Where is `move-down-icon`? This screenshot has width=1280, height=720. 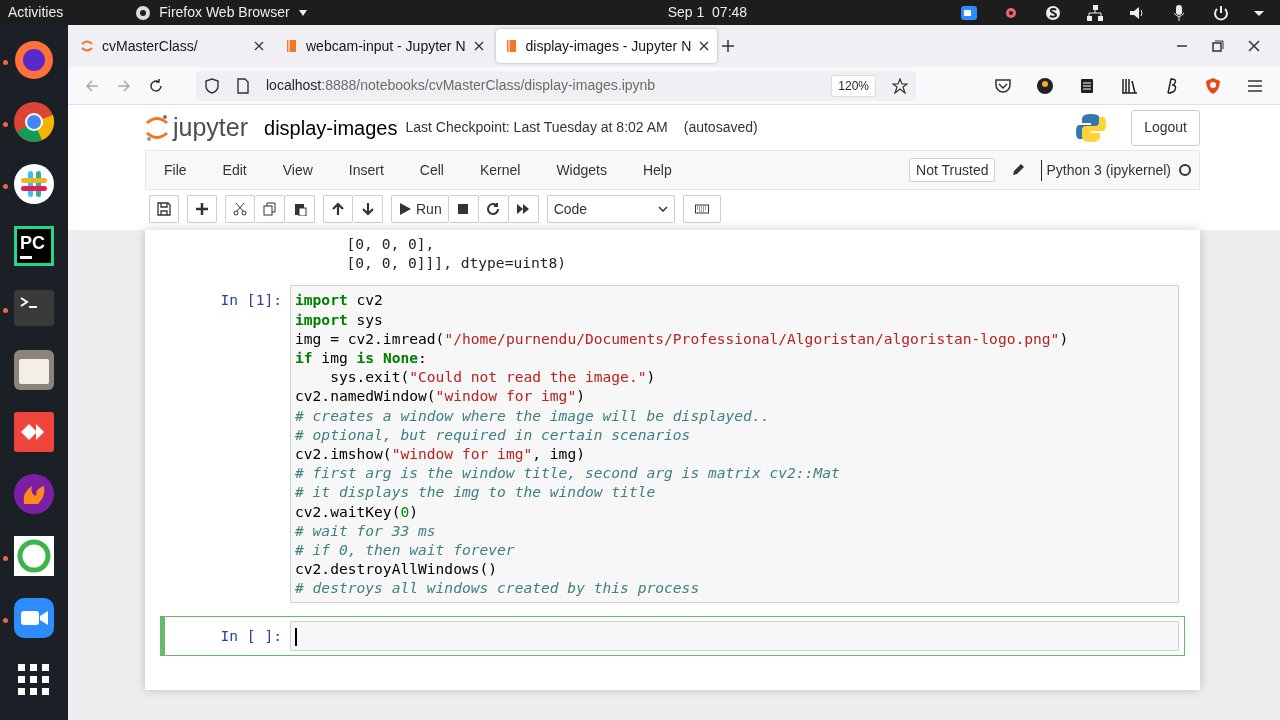
move-down-icon is located at coordinates (367, 209).